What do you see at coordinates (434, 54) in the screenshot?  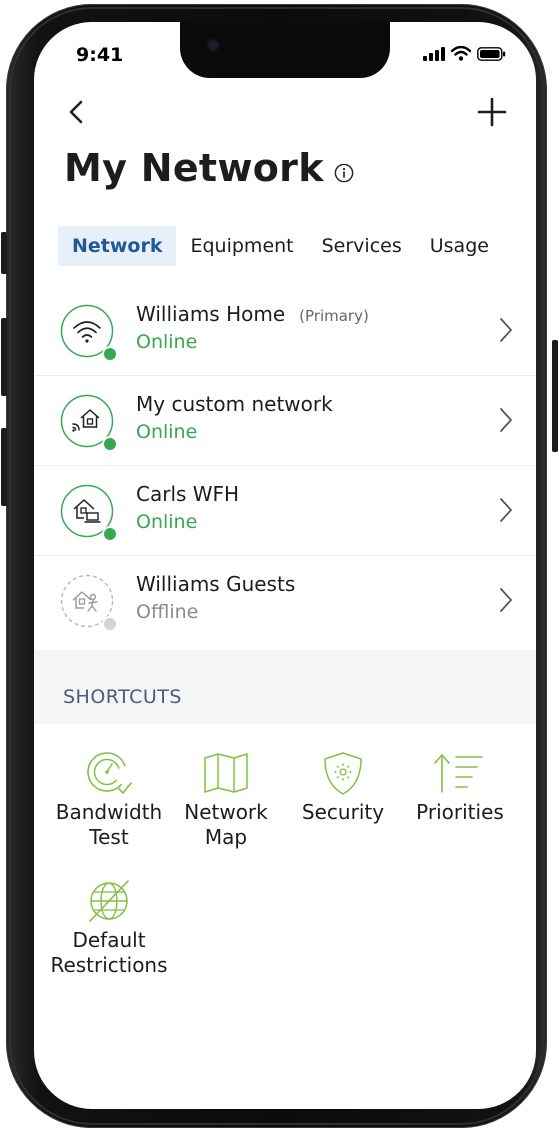 I see `signal-icon` at bounding box center [434, 54].